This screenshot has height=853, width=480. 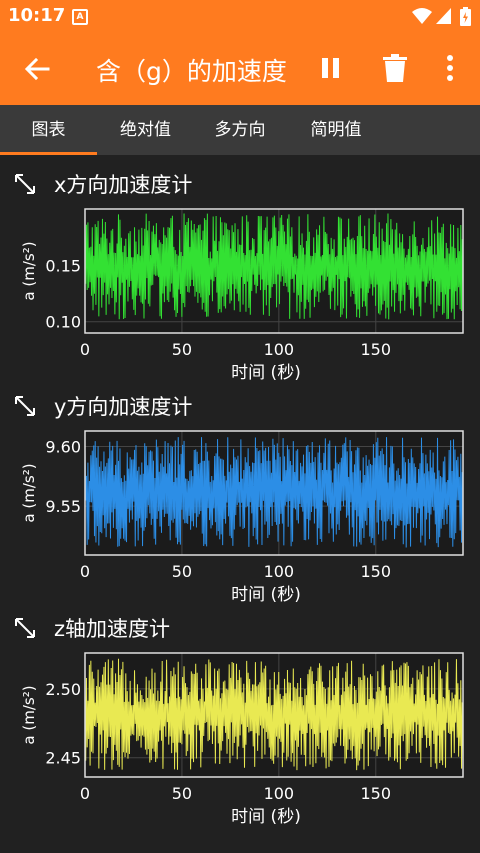 I want to click on pause-icon, so click(x=331, y=68).